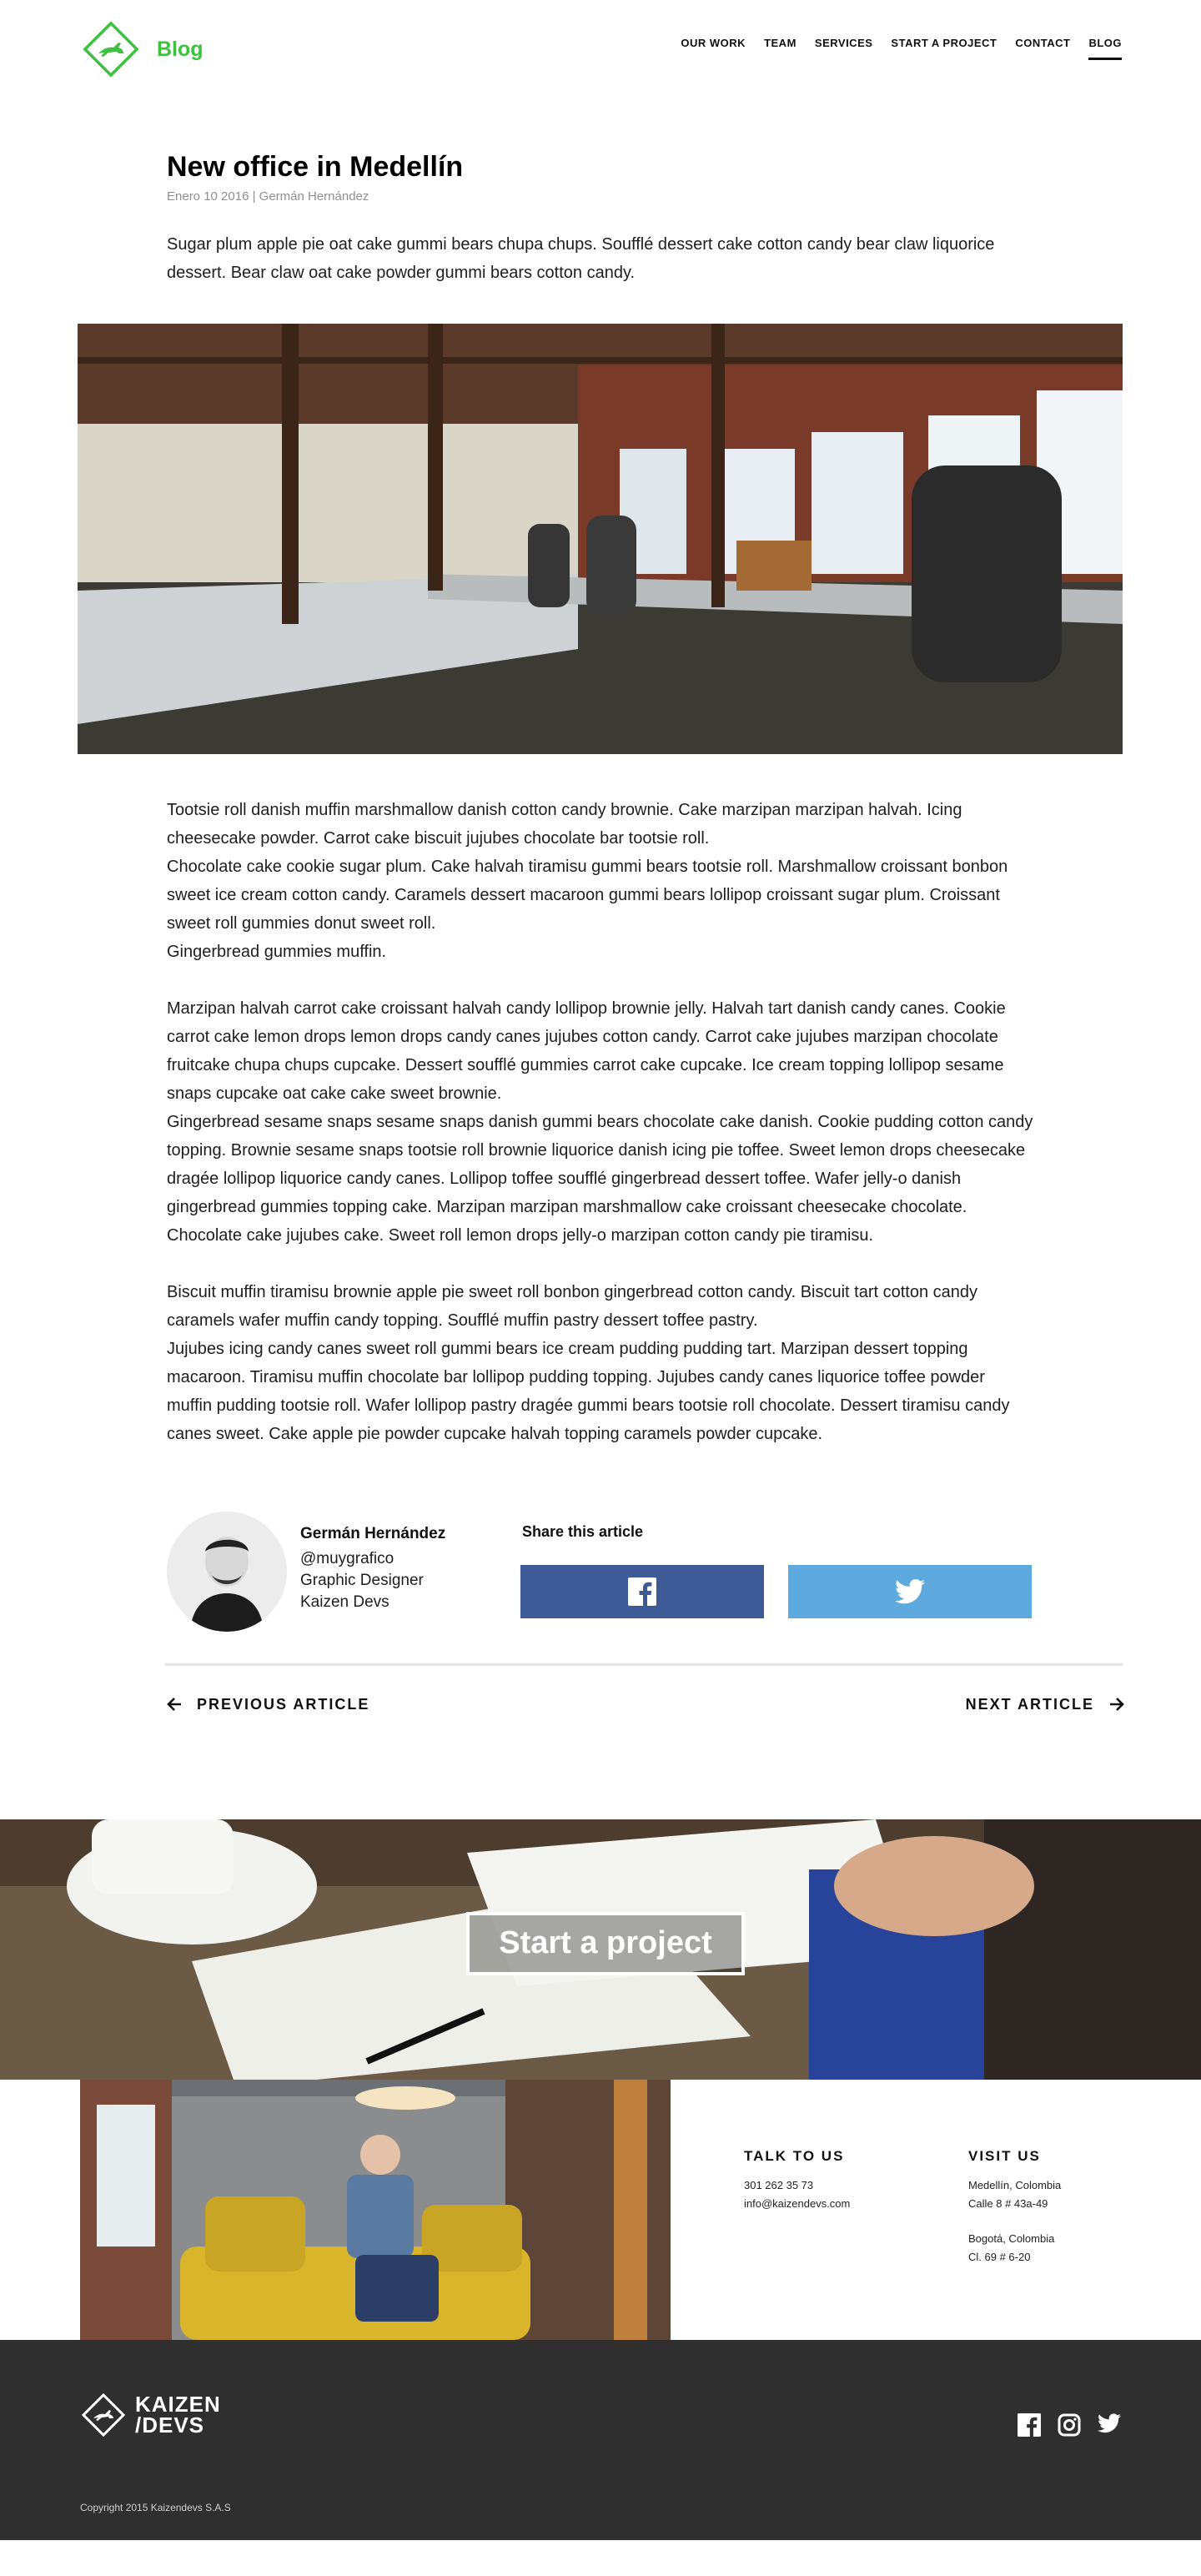 The image size is (1201, 2576). I want to click on kaizen-devs-logo: KAIZEN /DEVS, so click(151, 2415).